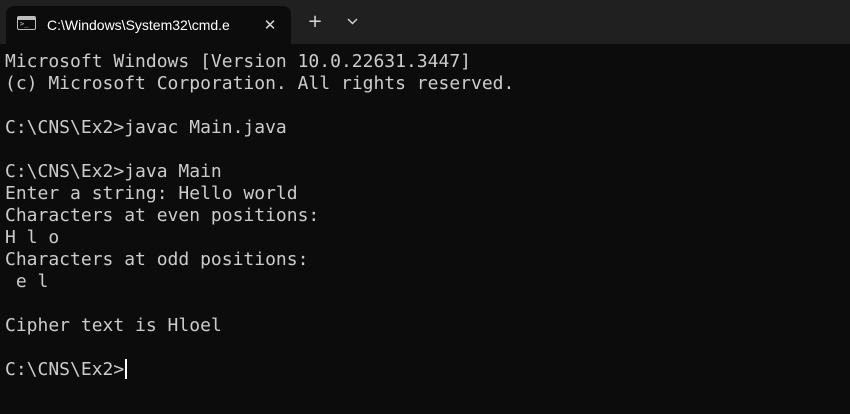  I want to click on prompt-text: C:\CNS\Ex2>, so click(65, 369).